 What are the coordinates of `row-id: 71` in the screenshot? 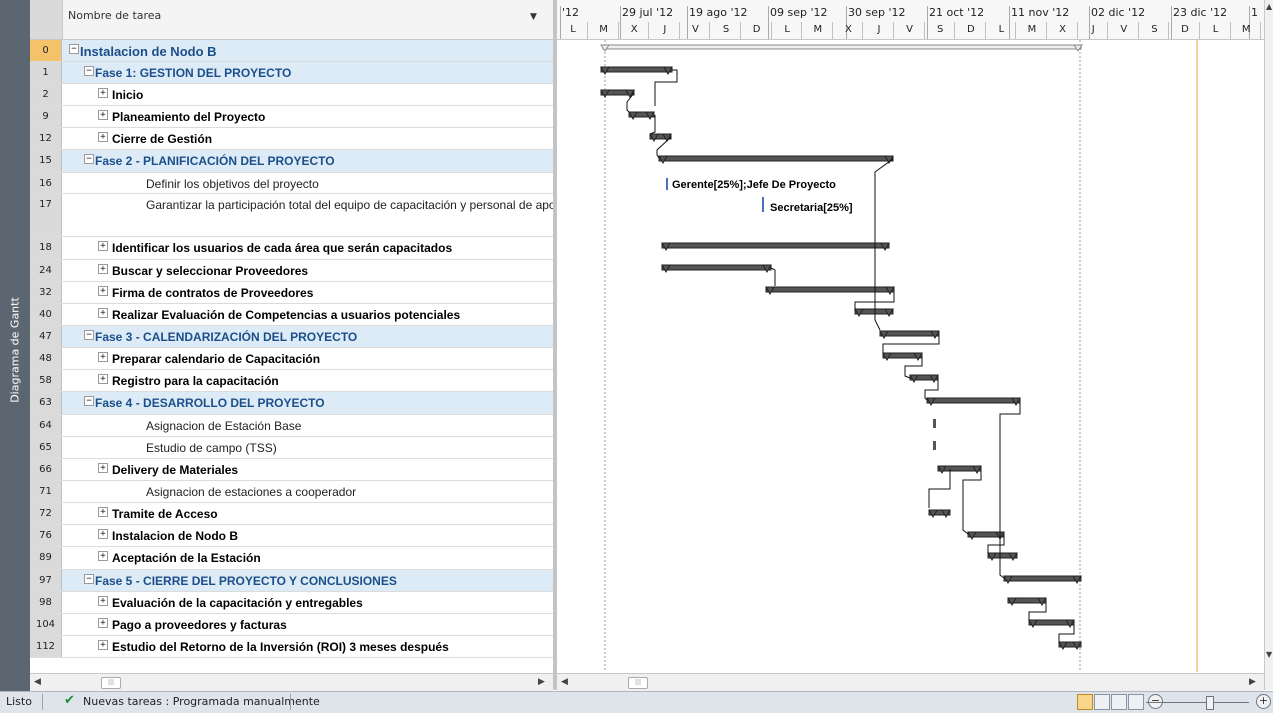 It's located at (46, 491).